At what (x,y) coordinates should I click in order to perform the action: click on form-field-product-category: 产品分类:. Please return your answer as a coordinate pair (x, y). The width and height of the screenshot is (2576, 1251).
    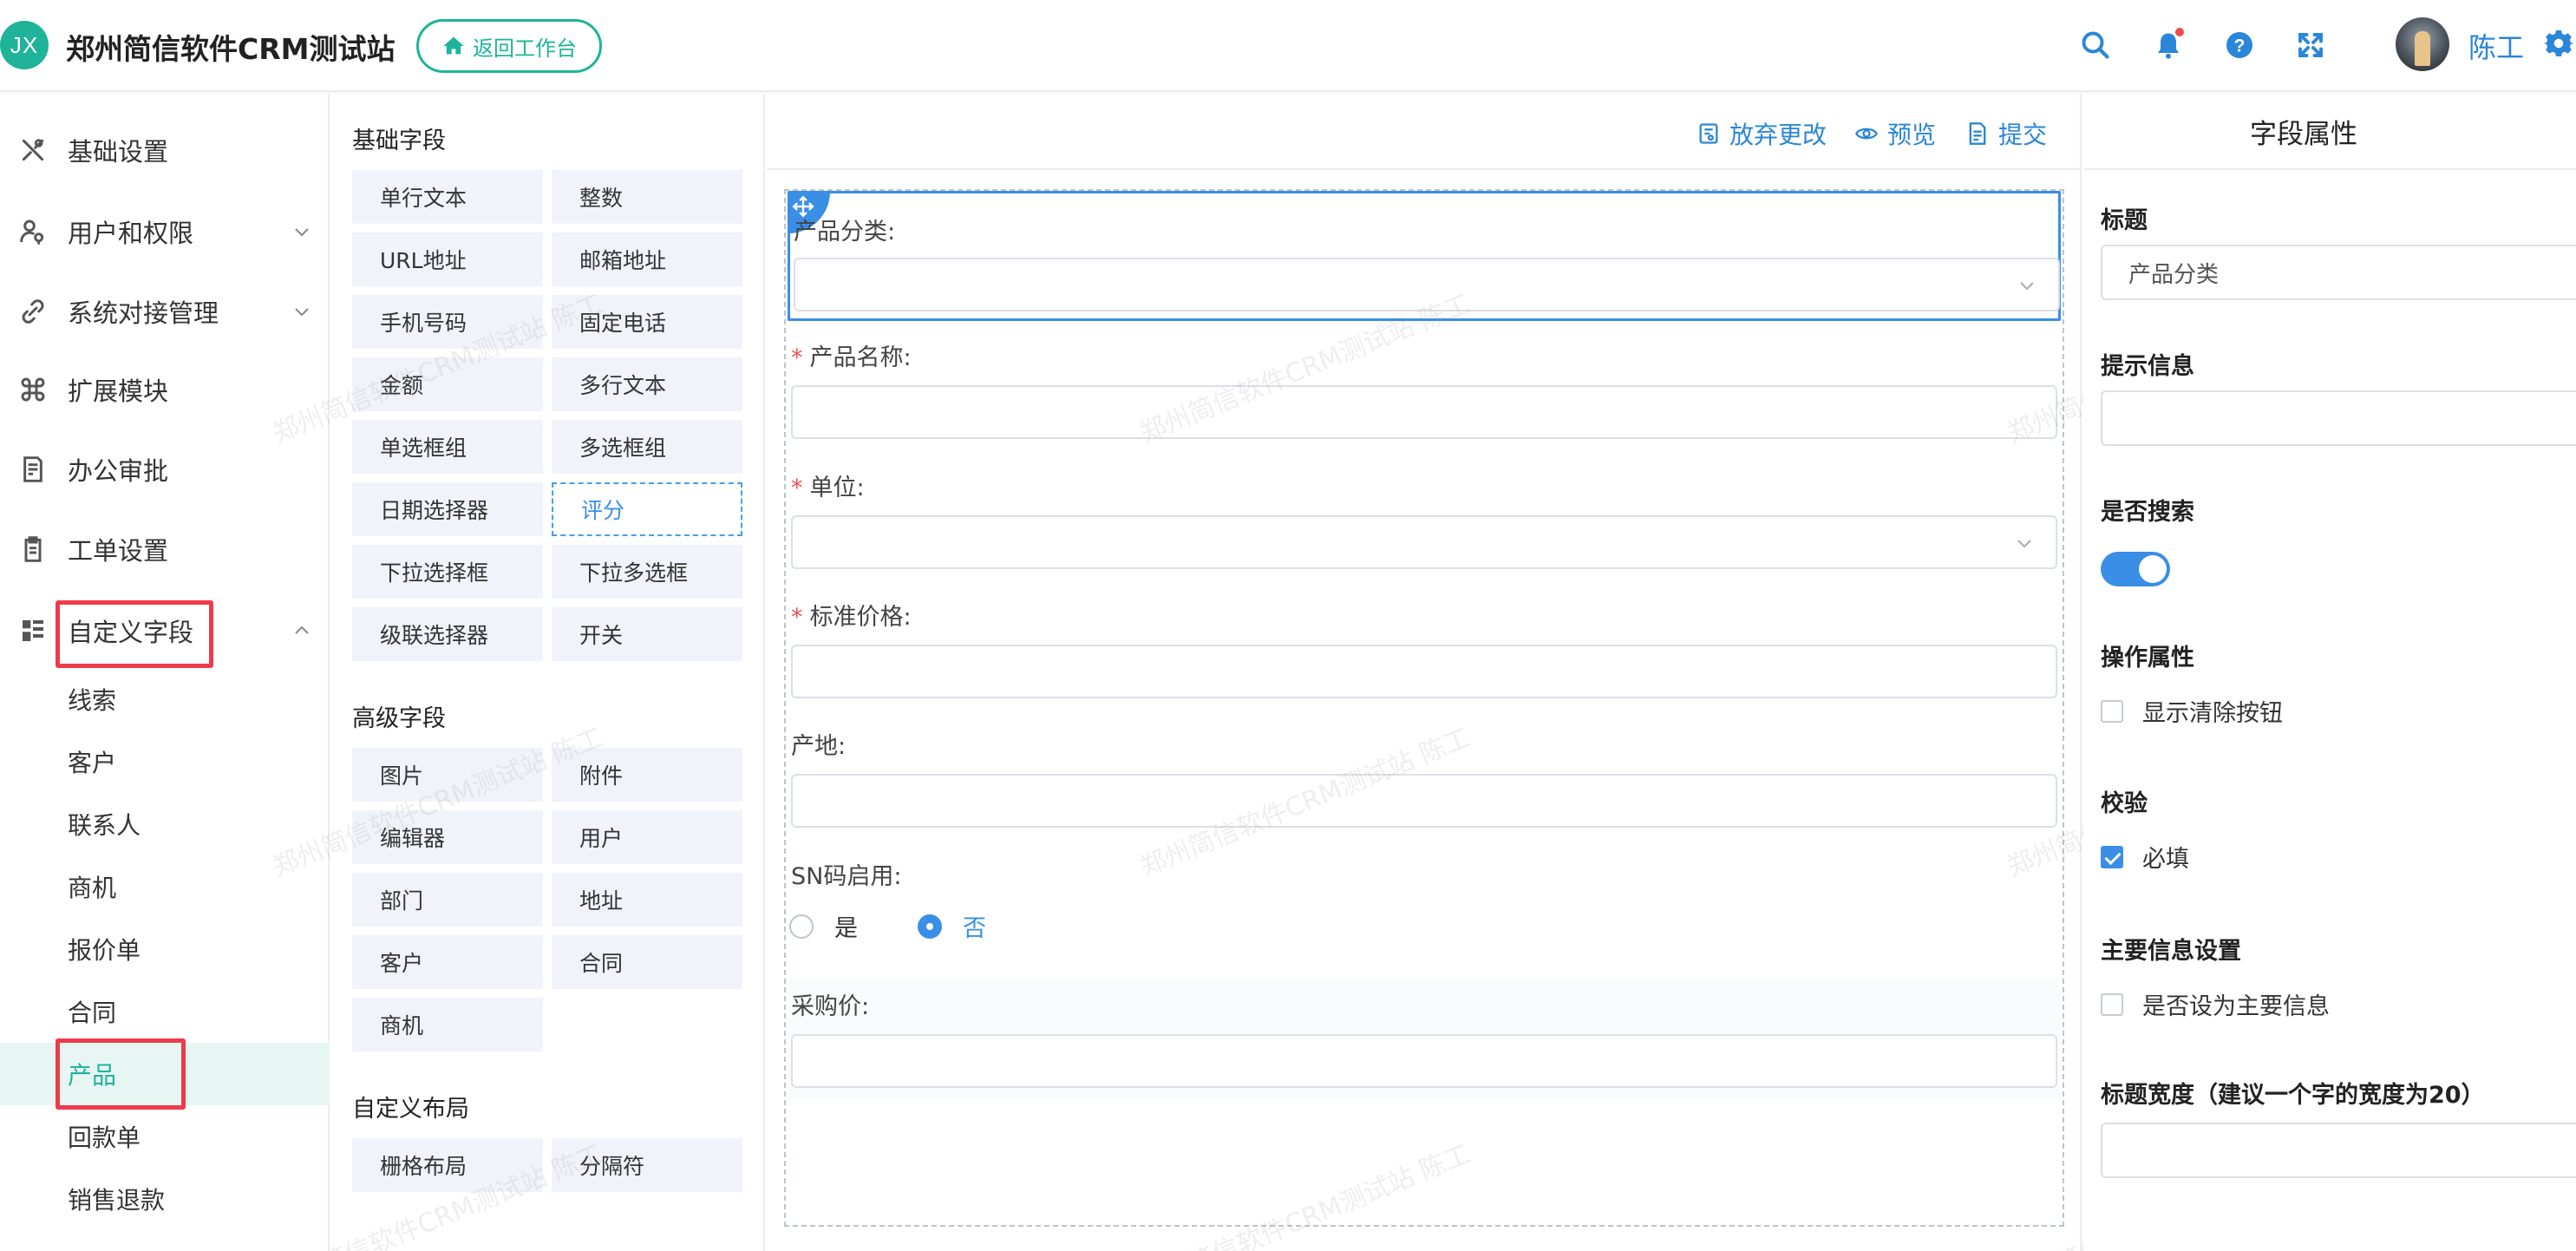
    Looking at the image, I should click on (1424, 256).